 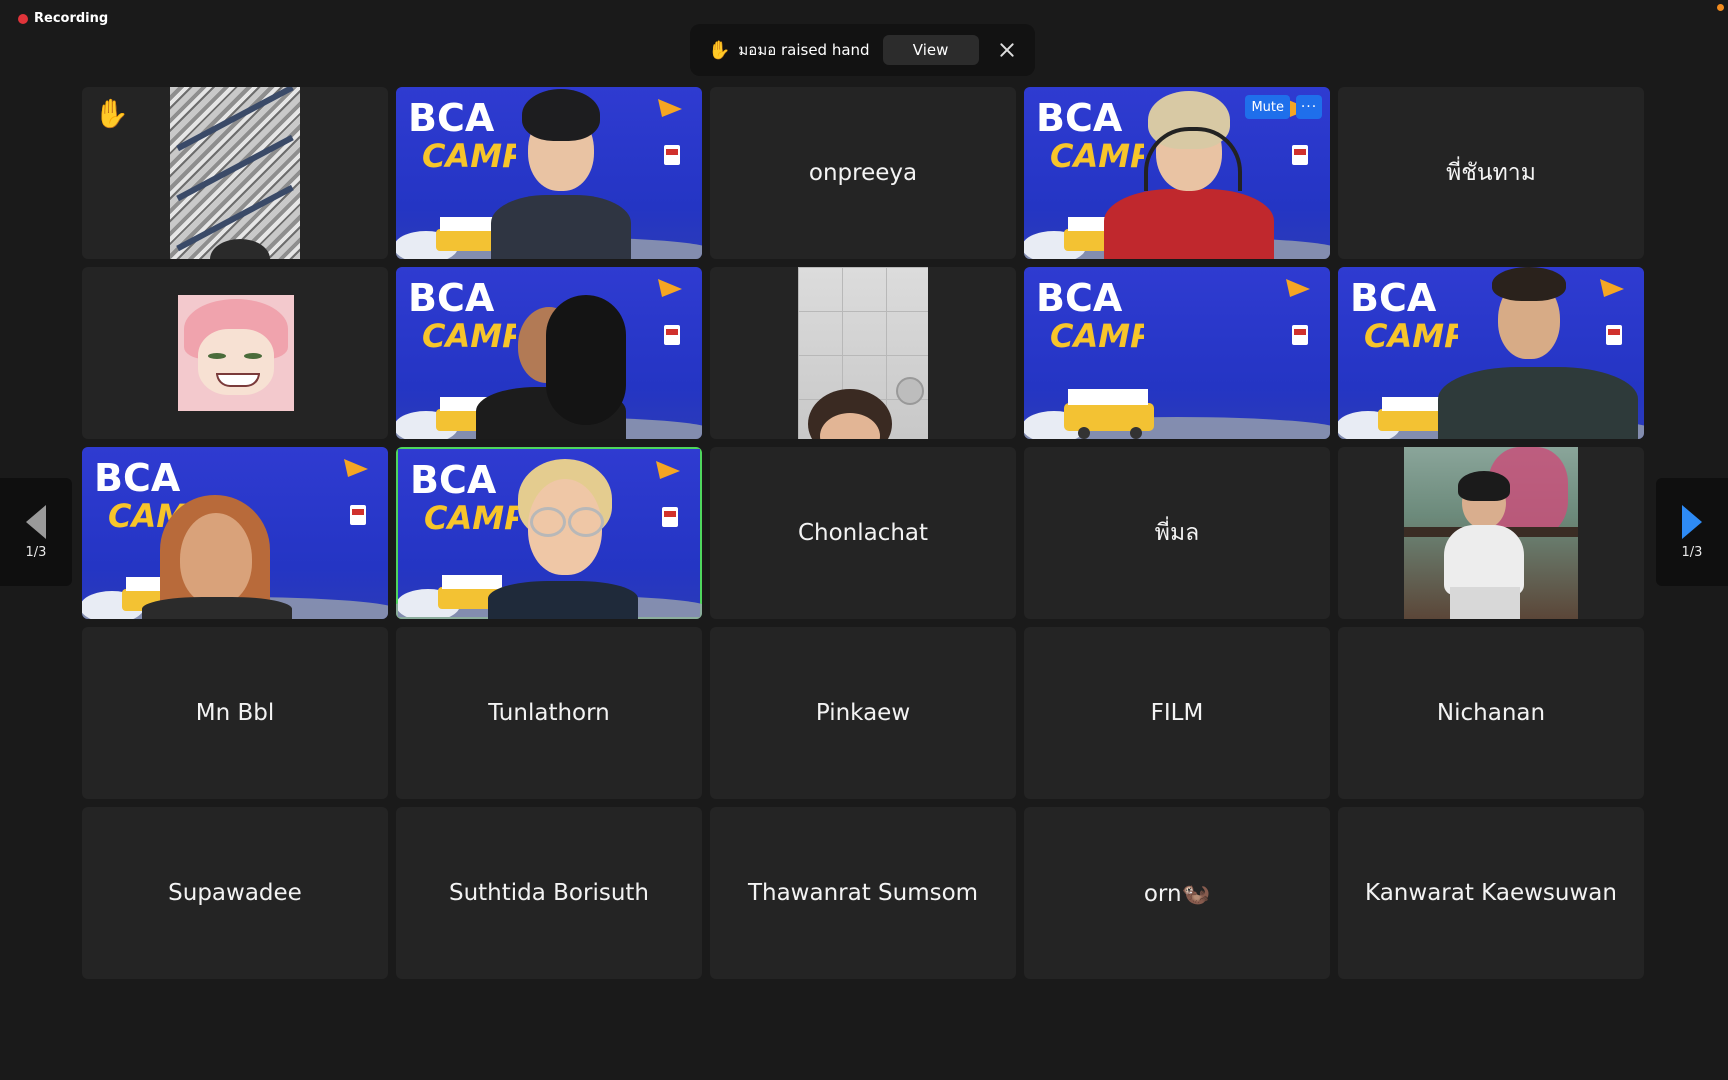 What do you see at coordinates (1177, 173) in the screenshot?
I see `participant-tile-4: BCA CAMP Mute ···` at bounding box center [1177, 173].